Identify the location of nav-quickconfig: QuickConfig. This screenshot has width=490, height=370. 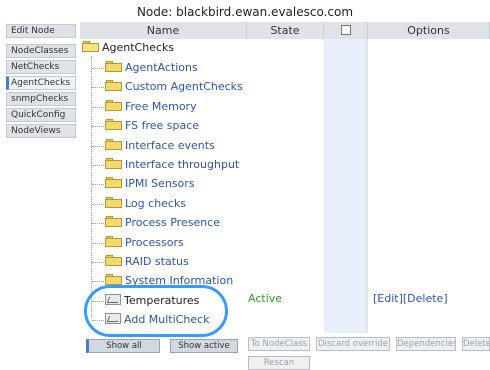
(41, 115).